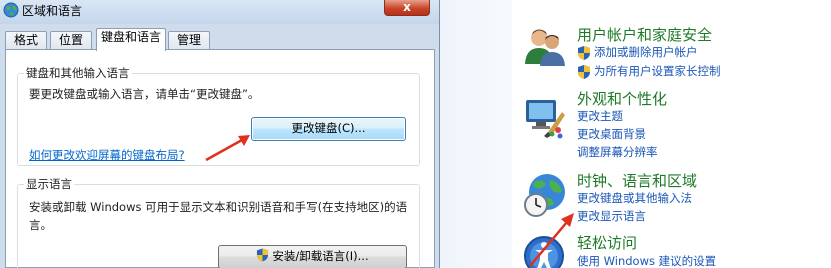 This screenshot has width=831, height=268. I want to click on tab-keyboards-languages: 键盘和语言, so click(131, 39).